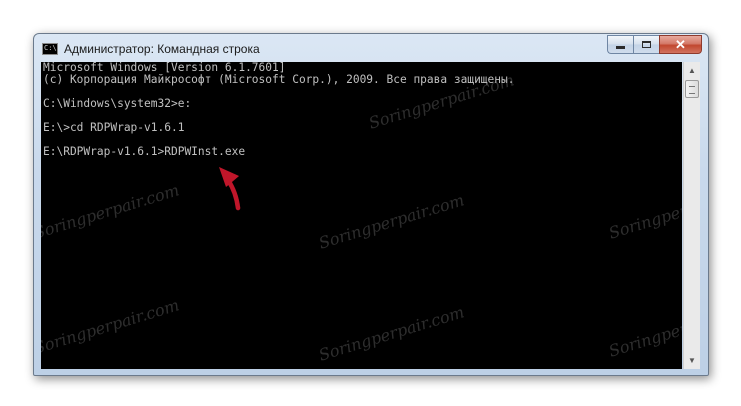  I want to click on window-title: Администратор: Командная строка, so click(162, 49).